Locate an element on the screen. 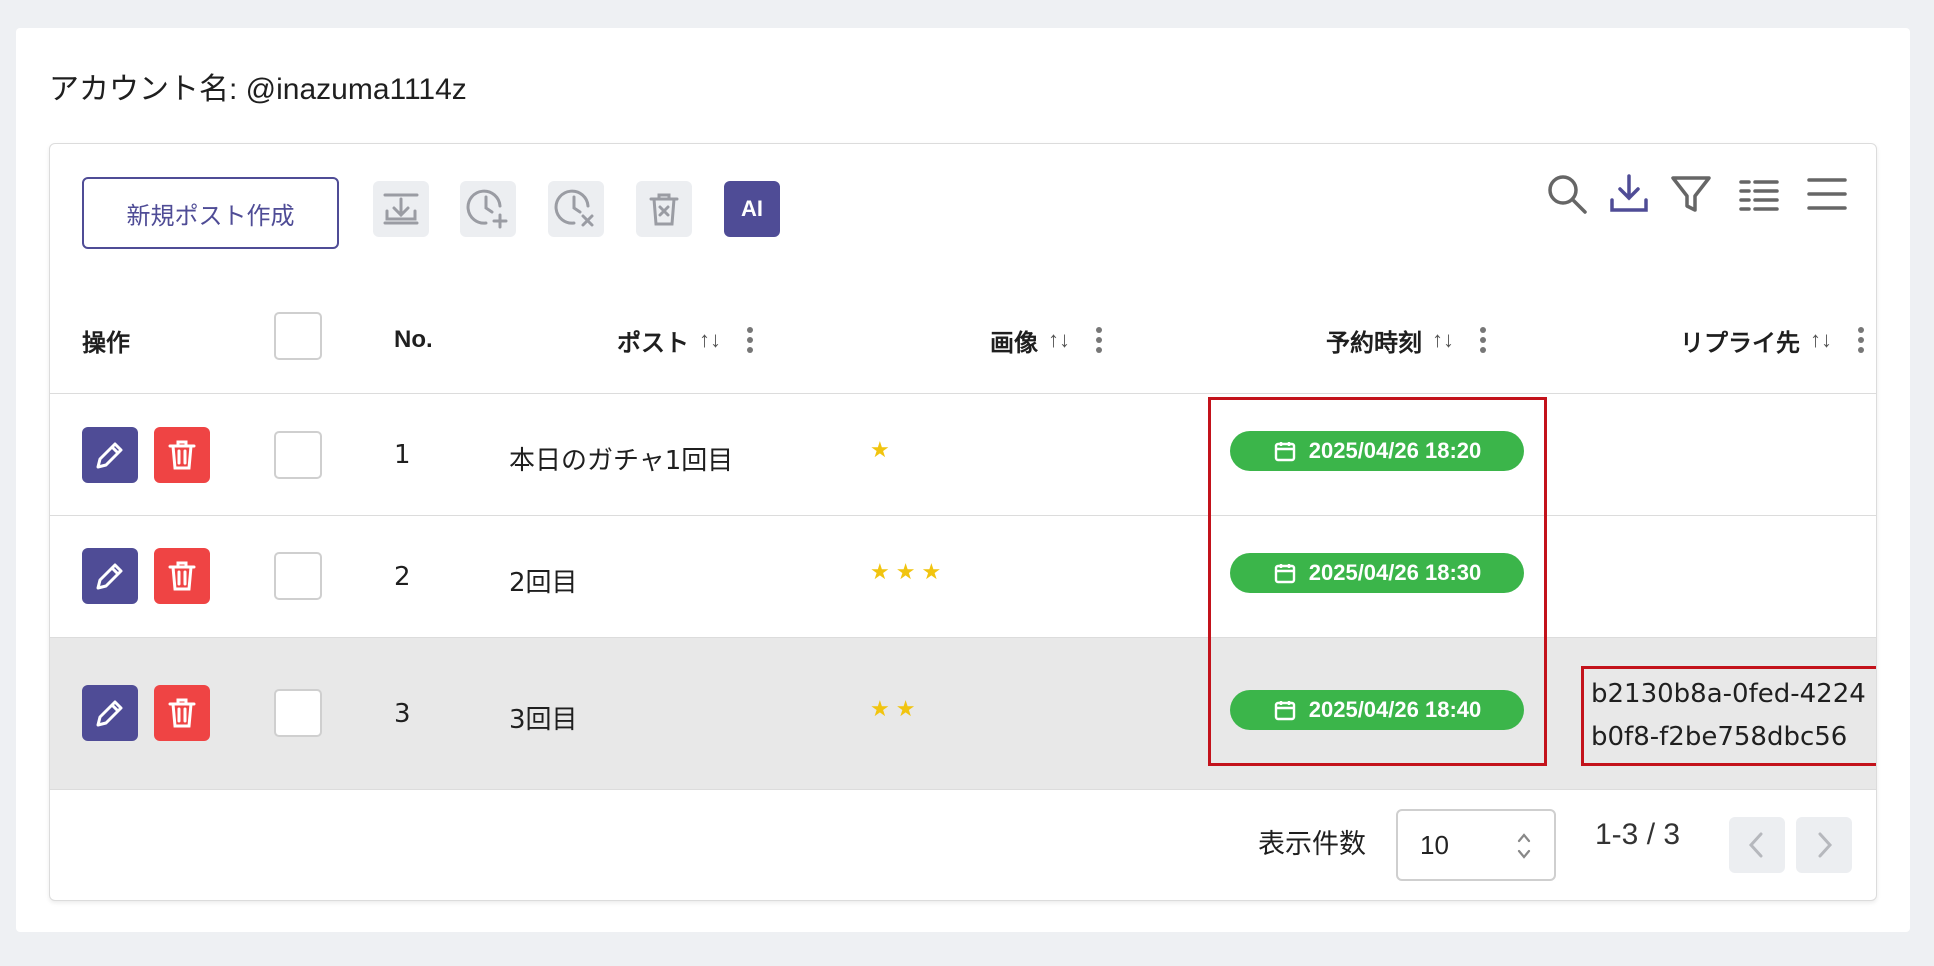 The image size is (1934, 966). col-scheduled: 予約時刻 ↑↓ is located at coordinates (1406, 340).